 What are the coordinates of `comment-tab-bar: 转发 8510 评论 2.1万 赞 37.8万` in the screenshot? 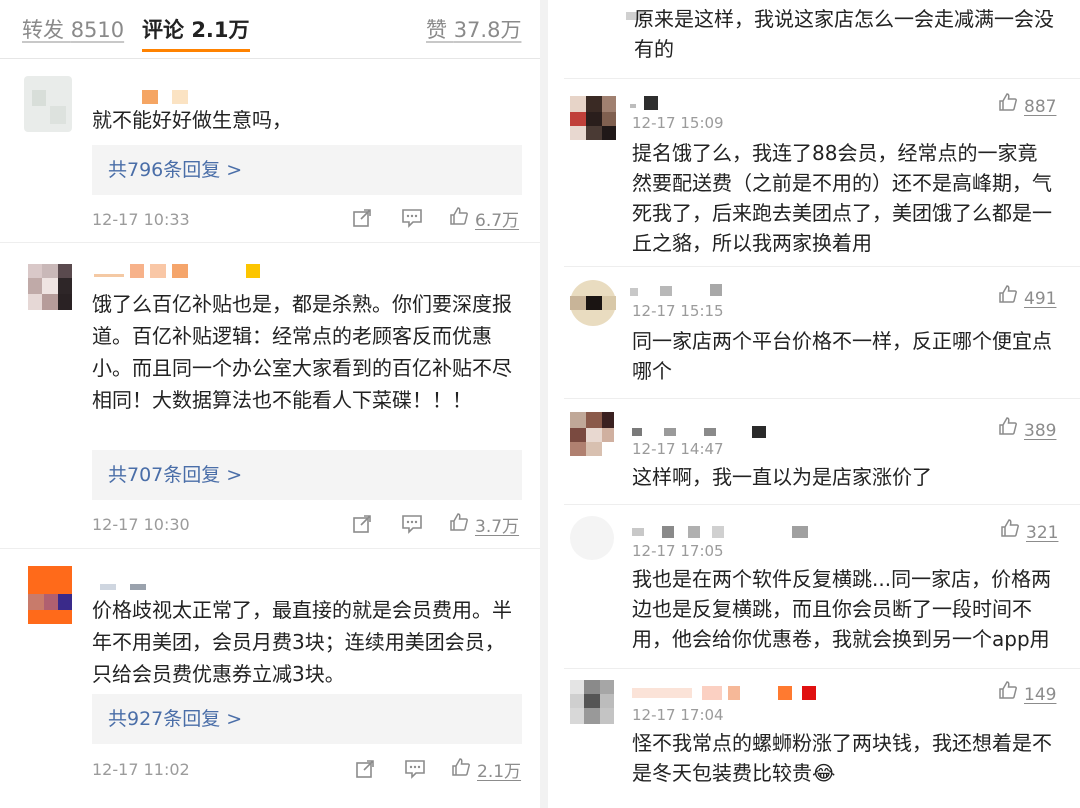 It's located at (270, 29).